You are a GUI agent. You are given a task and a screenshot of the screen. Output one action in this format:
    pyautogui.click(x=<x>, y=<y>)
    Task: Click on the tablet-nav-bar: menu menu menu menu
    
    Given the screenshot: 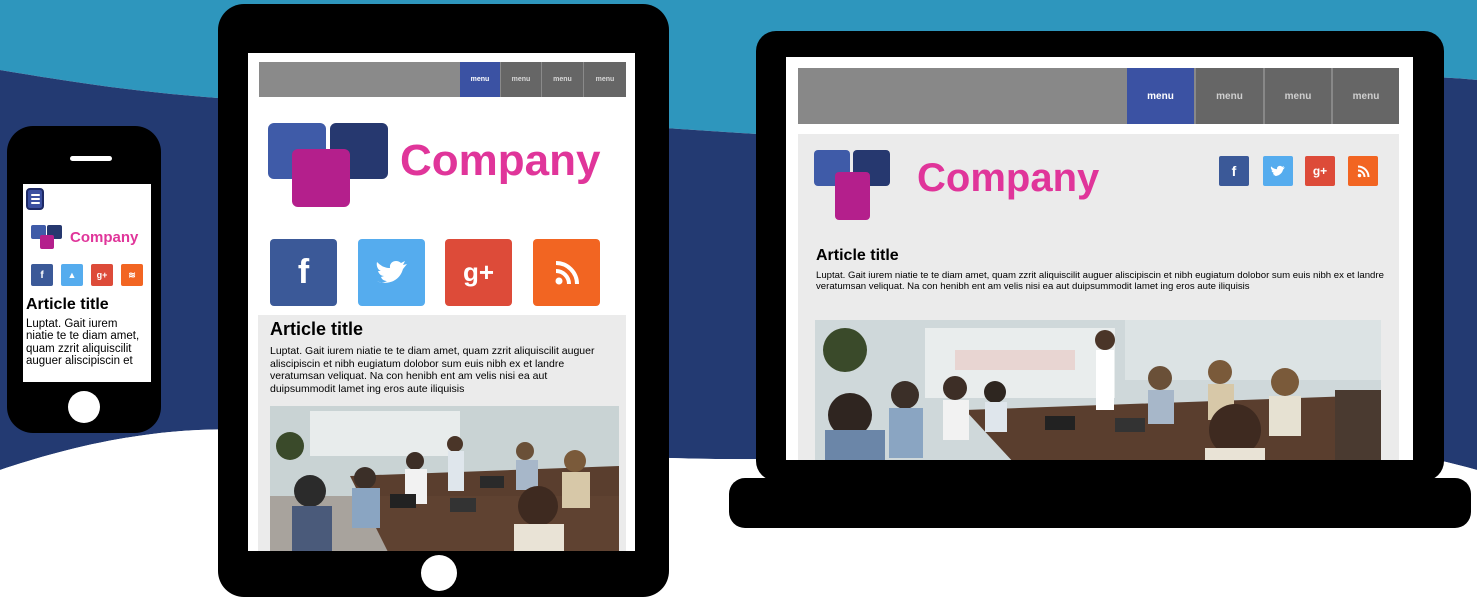 What is the action you would take?
    pyautogui.click(x=442, y=79)
    